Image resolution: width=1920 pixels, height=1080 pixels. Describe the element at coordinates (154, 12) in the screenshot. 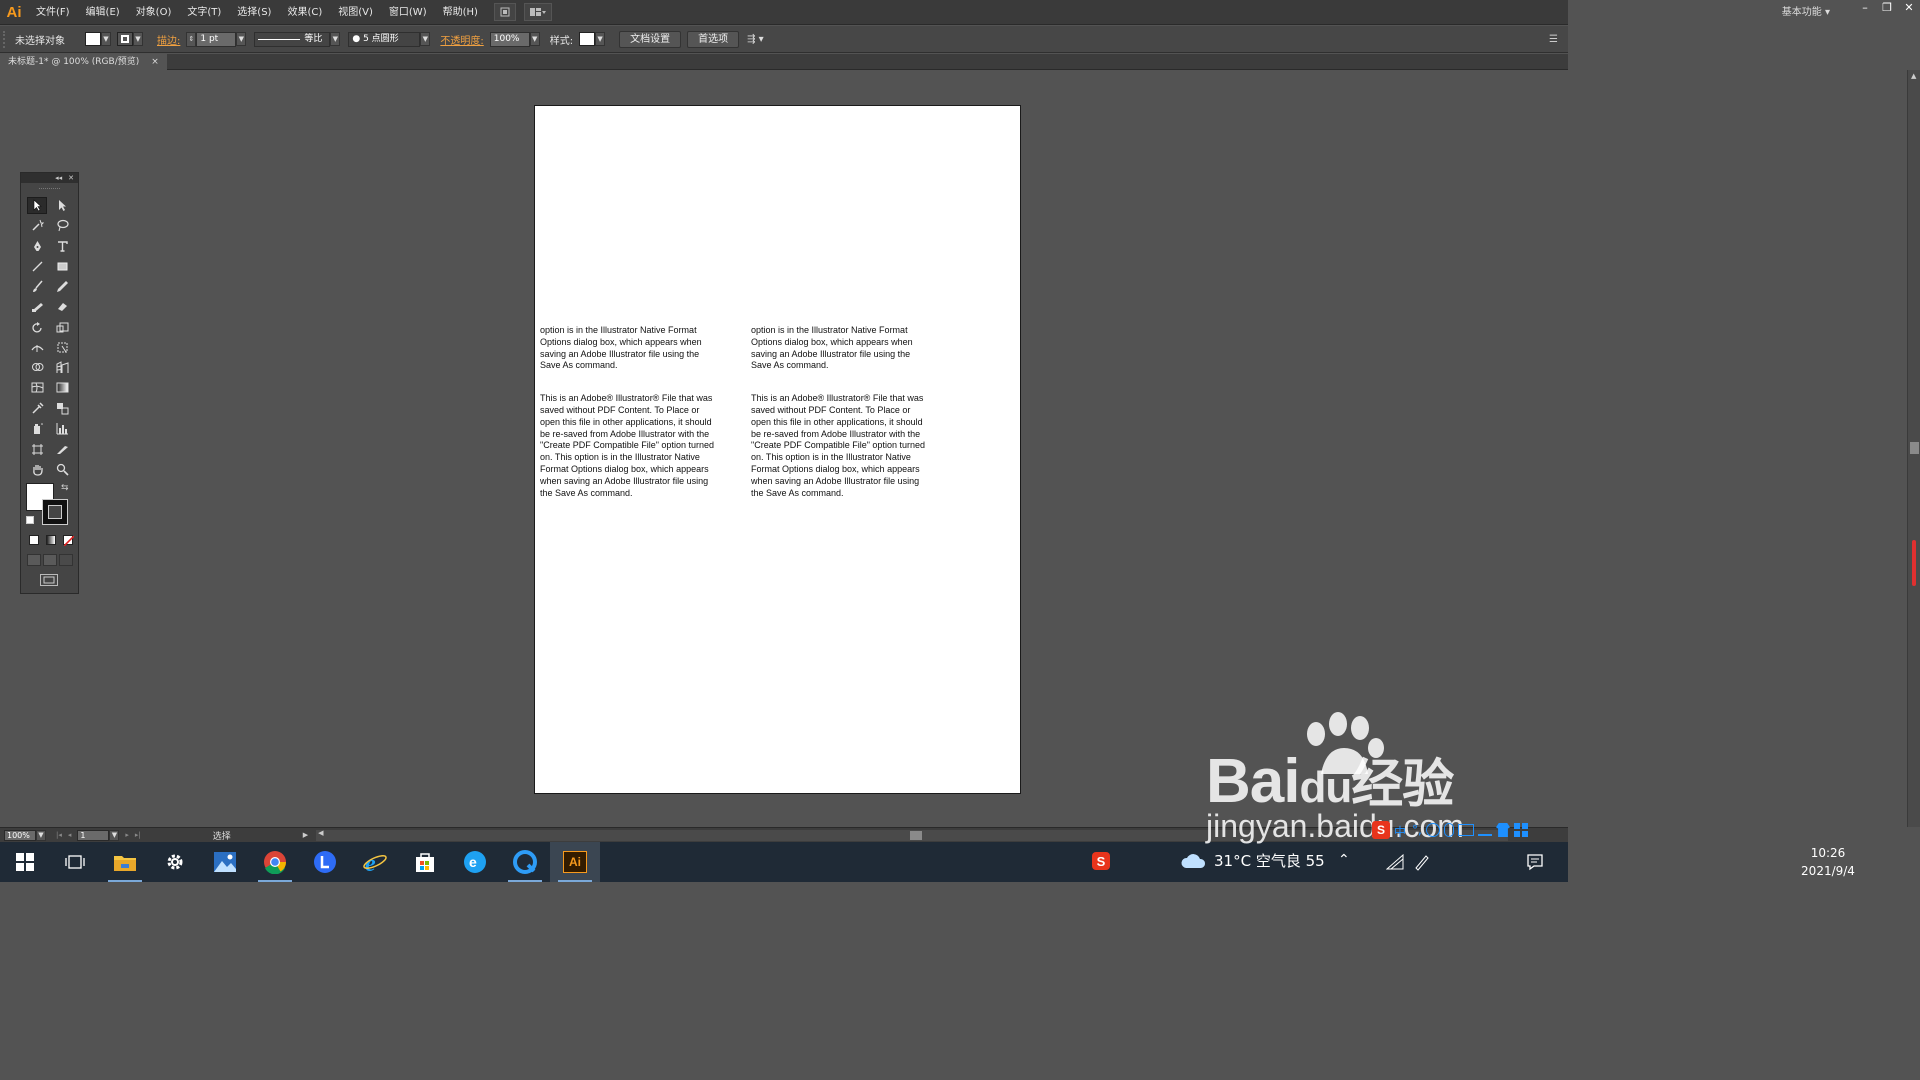

I see `menu-object: 对象(O)` at that location.